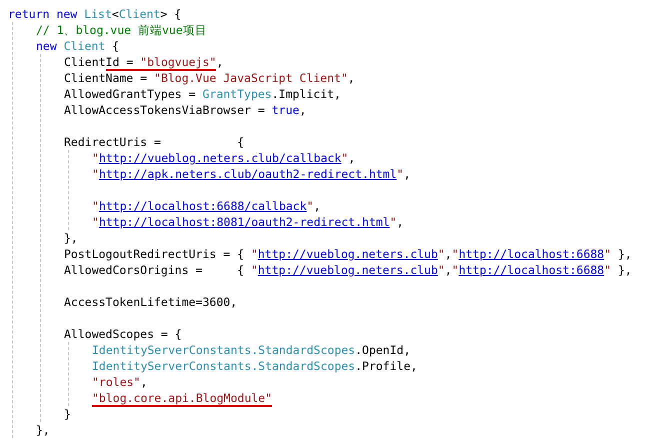 The image size is (657, 444). What do you see at coordinates (348, 270) in the screenshot?
I see `code-line: AllowedCorsOrigins = { "http://vueblog.neters.club","http://localhost:6688" },` at bounding box center [348, 270].